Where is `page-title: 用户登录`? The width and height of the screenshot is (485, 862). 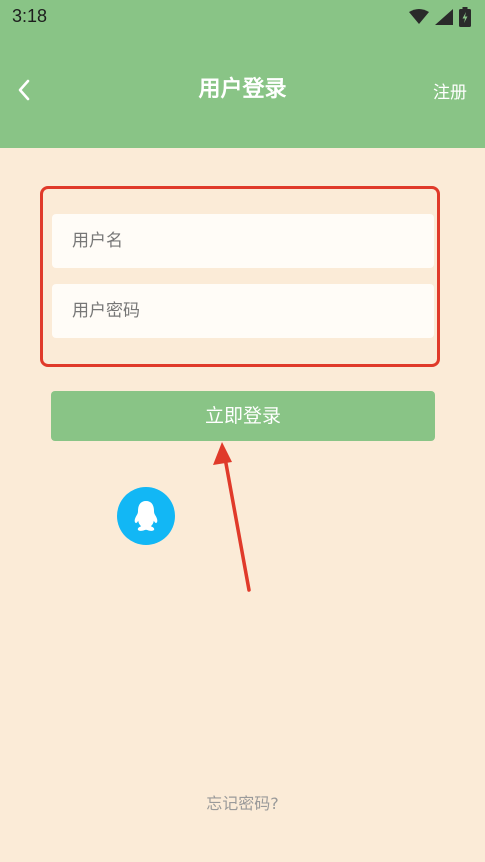 page-title: 用户登录 is located at coordinates (242, 89).